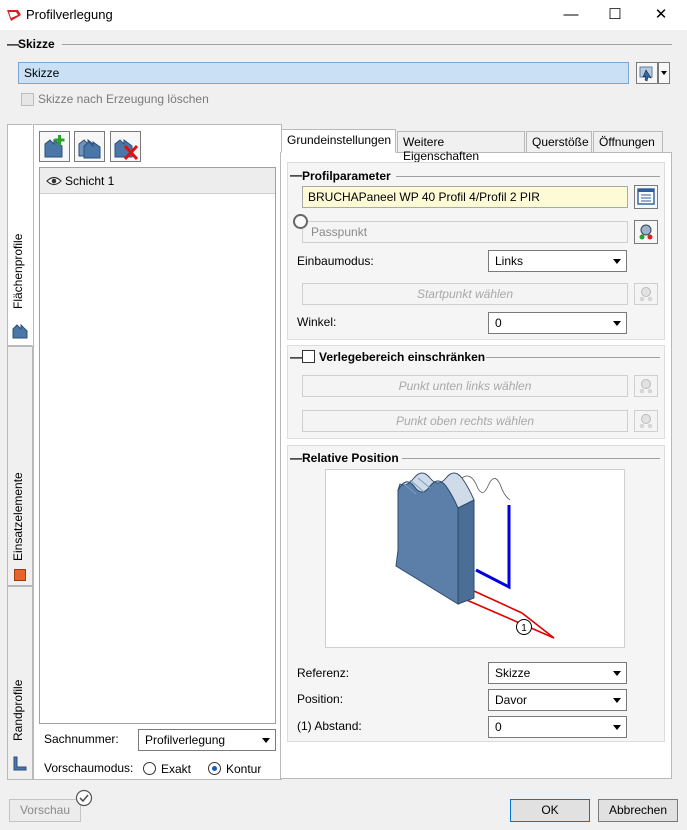 The width and height of the screenshot is (687, 830). Describe the element at coordinates (661, 15) in the screenshot. I see `close-button: ✕` at that location.